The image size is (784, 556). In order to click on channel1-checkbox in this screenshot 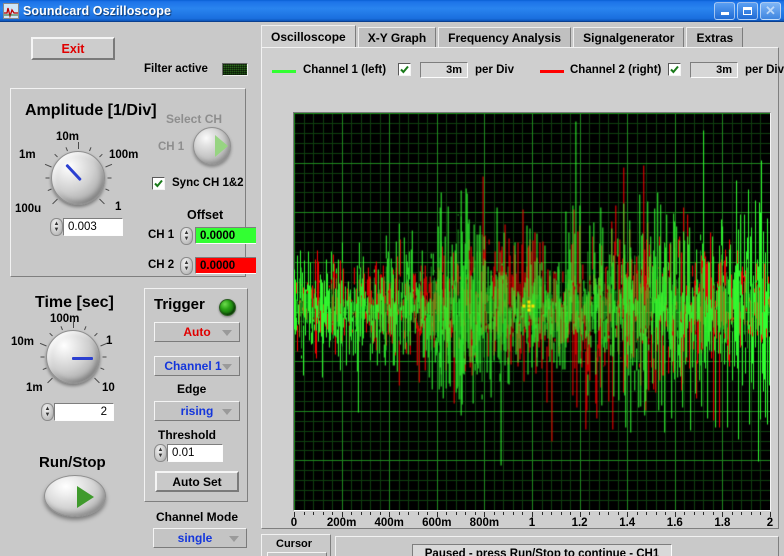, I will do `click(404, 69)`.